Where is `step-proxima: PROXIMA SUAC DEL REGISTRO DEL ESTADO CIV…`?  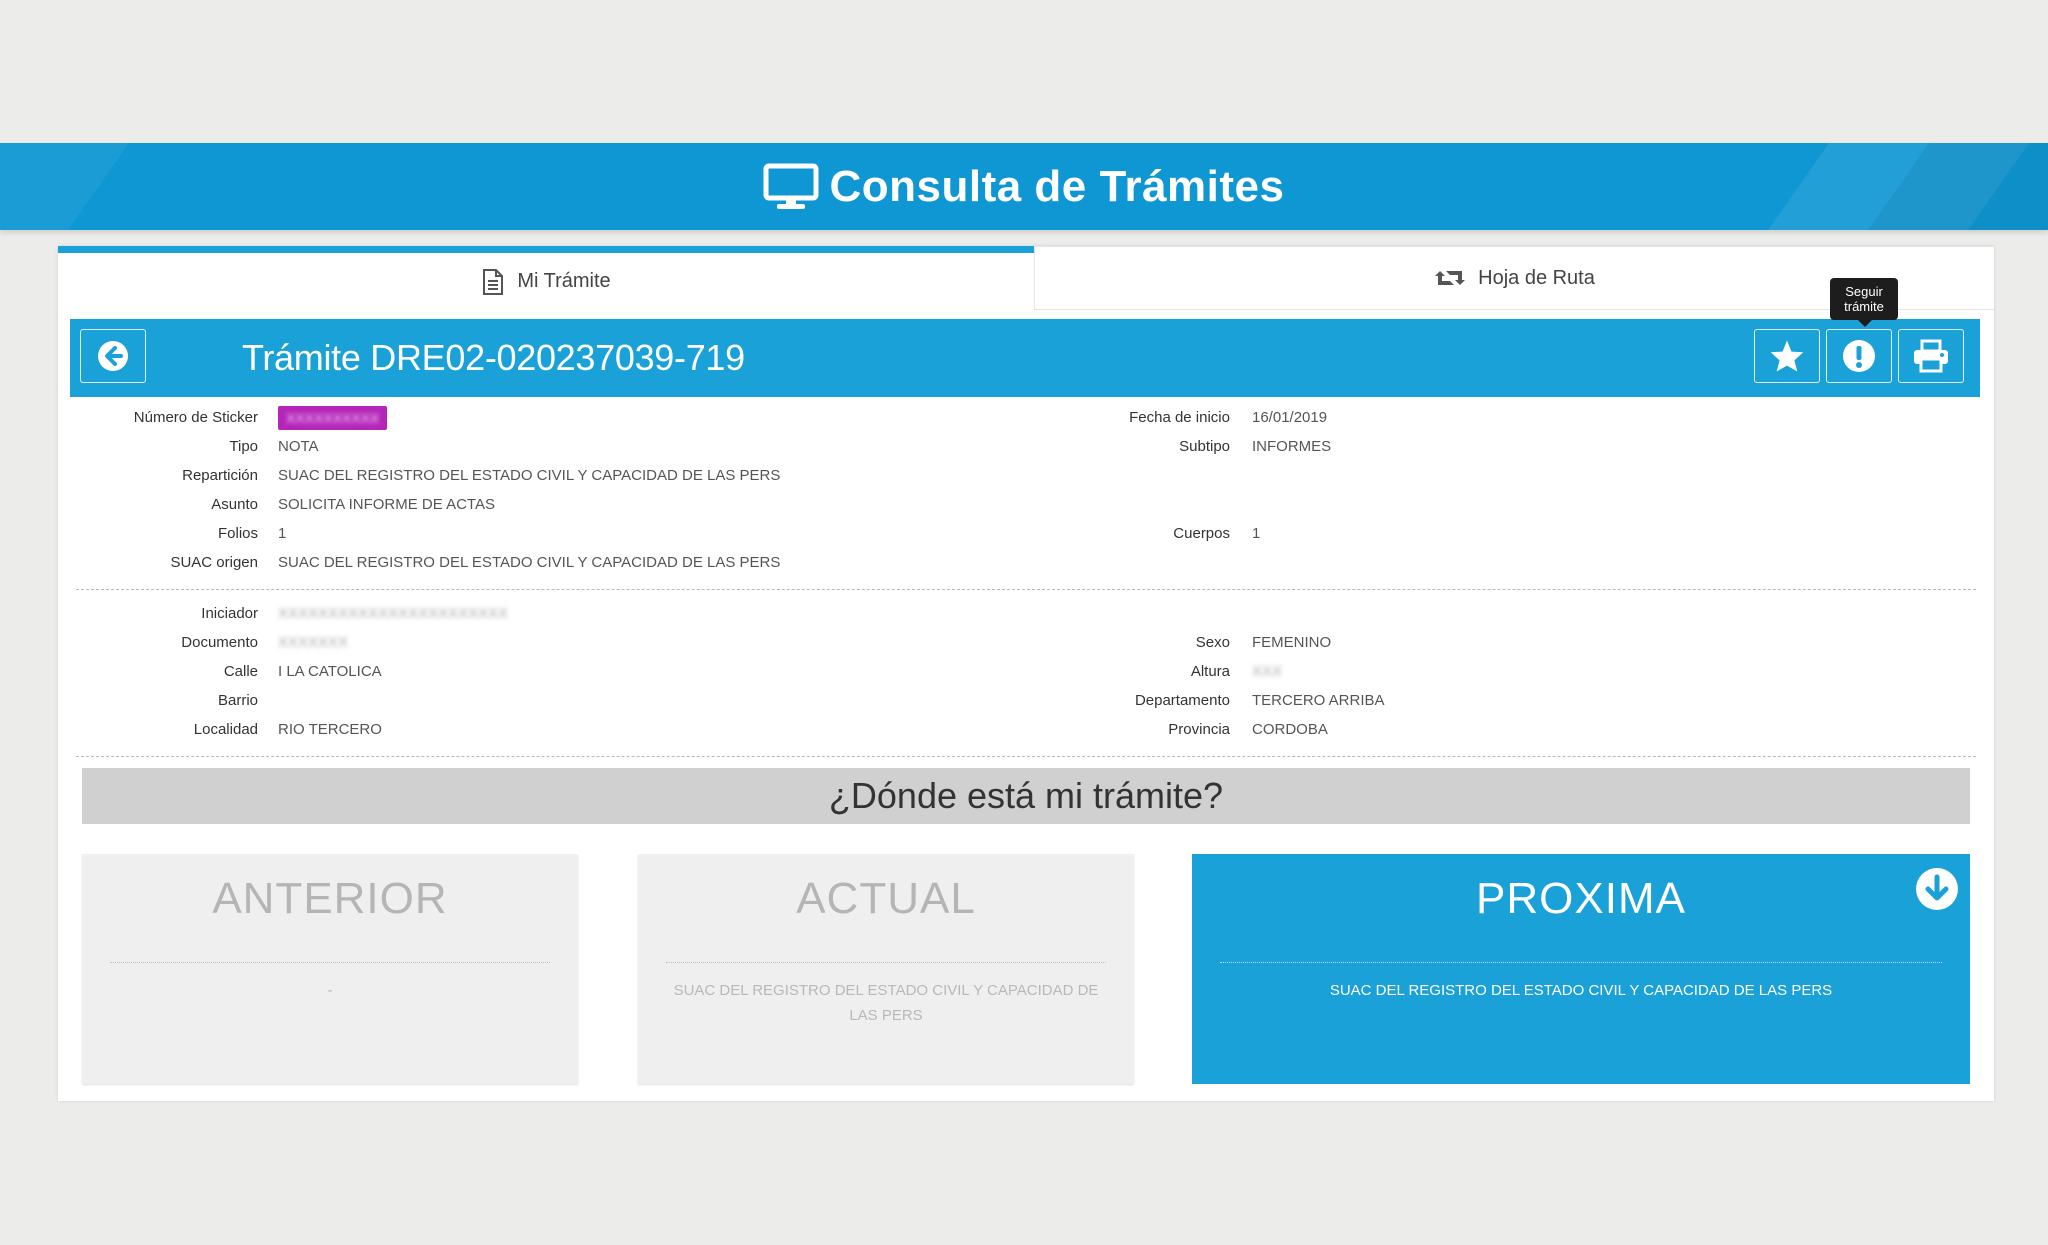 step-proxima: PROXIMA SUAC DEL REGISTRO DEL ESTADO CIV… is located at coordinates (1581, 969).